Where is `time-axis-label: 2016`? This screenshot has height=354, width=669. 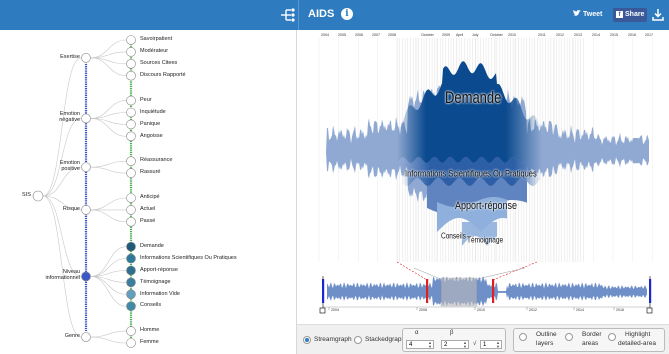 time-axis-label: 2016 is located at coordinates (632, 35).